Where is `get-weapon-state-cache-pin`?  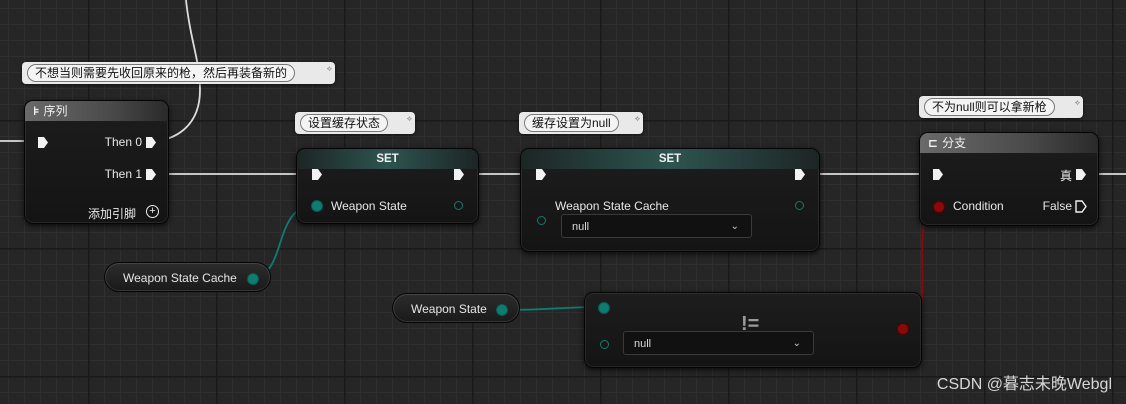 get-weapon-state-cache-pin is located at coordinates (253, 279).